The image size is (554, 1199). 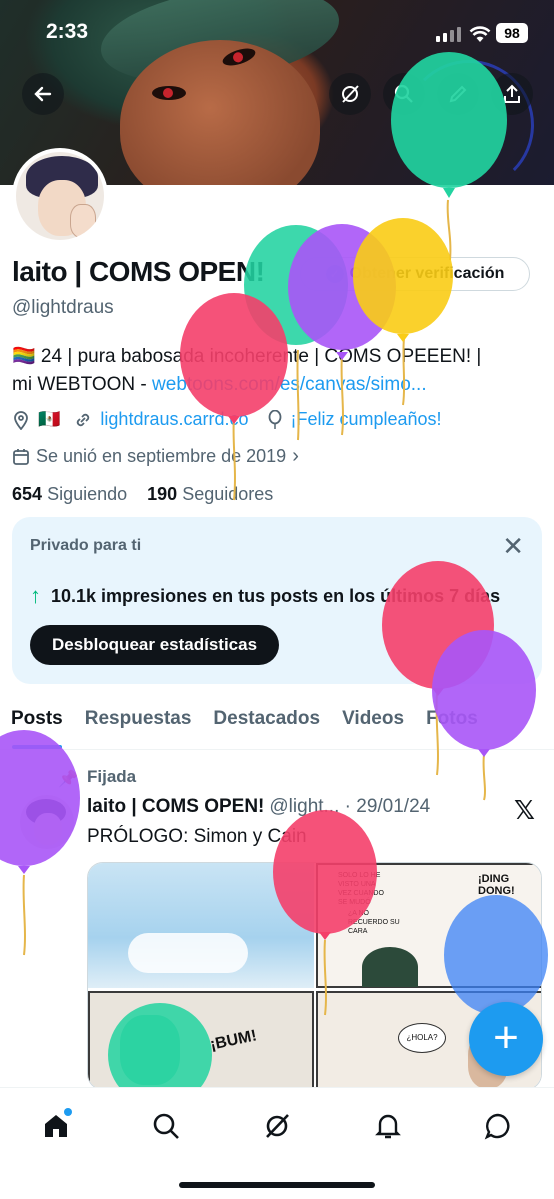 I want to click on chevron-right-icon: ›, so click(x=295, y=456).